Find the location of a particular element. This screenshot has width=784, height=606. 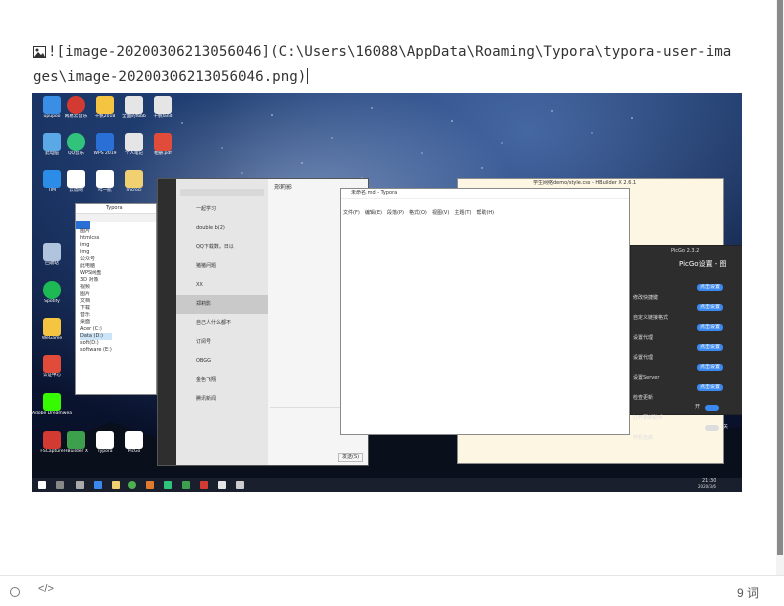

picgo-row: 设置代理 点击设置 is located at coordinates (678, 354).